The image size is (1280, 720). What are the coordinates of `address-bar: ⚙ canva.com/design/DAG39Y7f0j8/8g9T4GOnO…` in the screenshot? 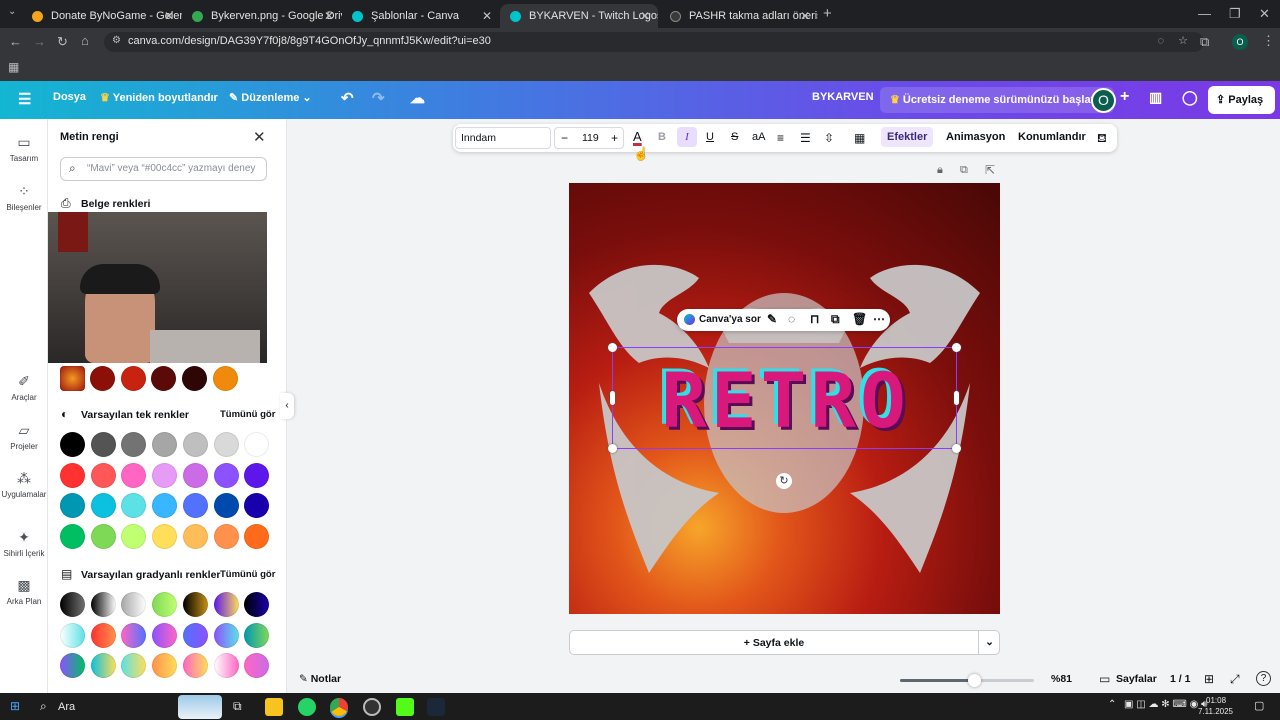 It's located at (654, 42).